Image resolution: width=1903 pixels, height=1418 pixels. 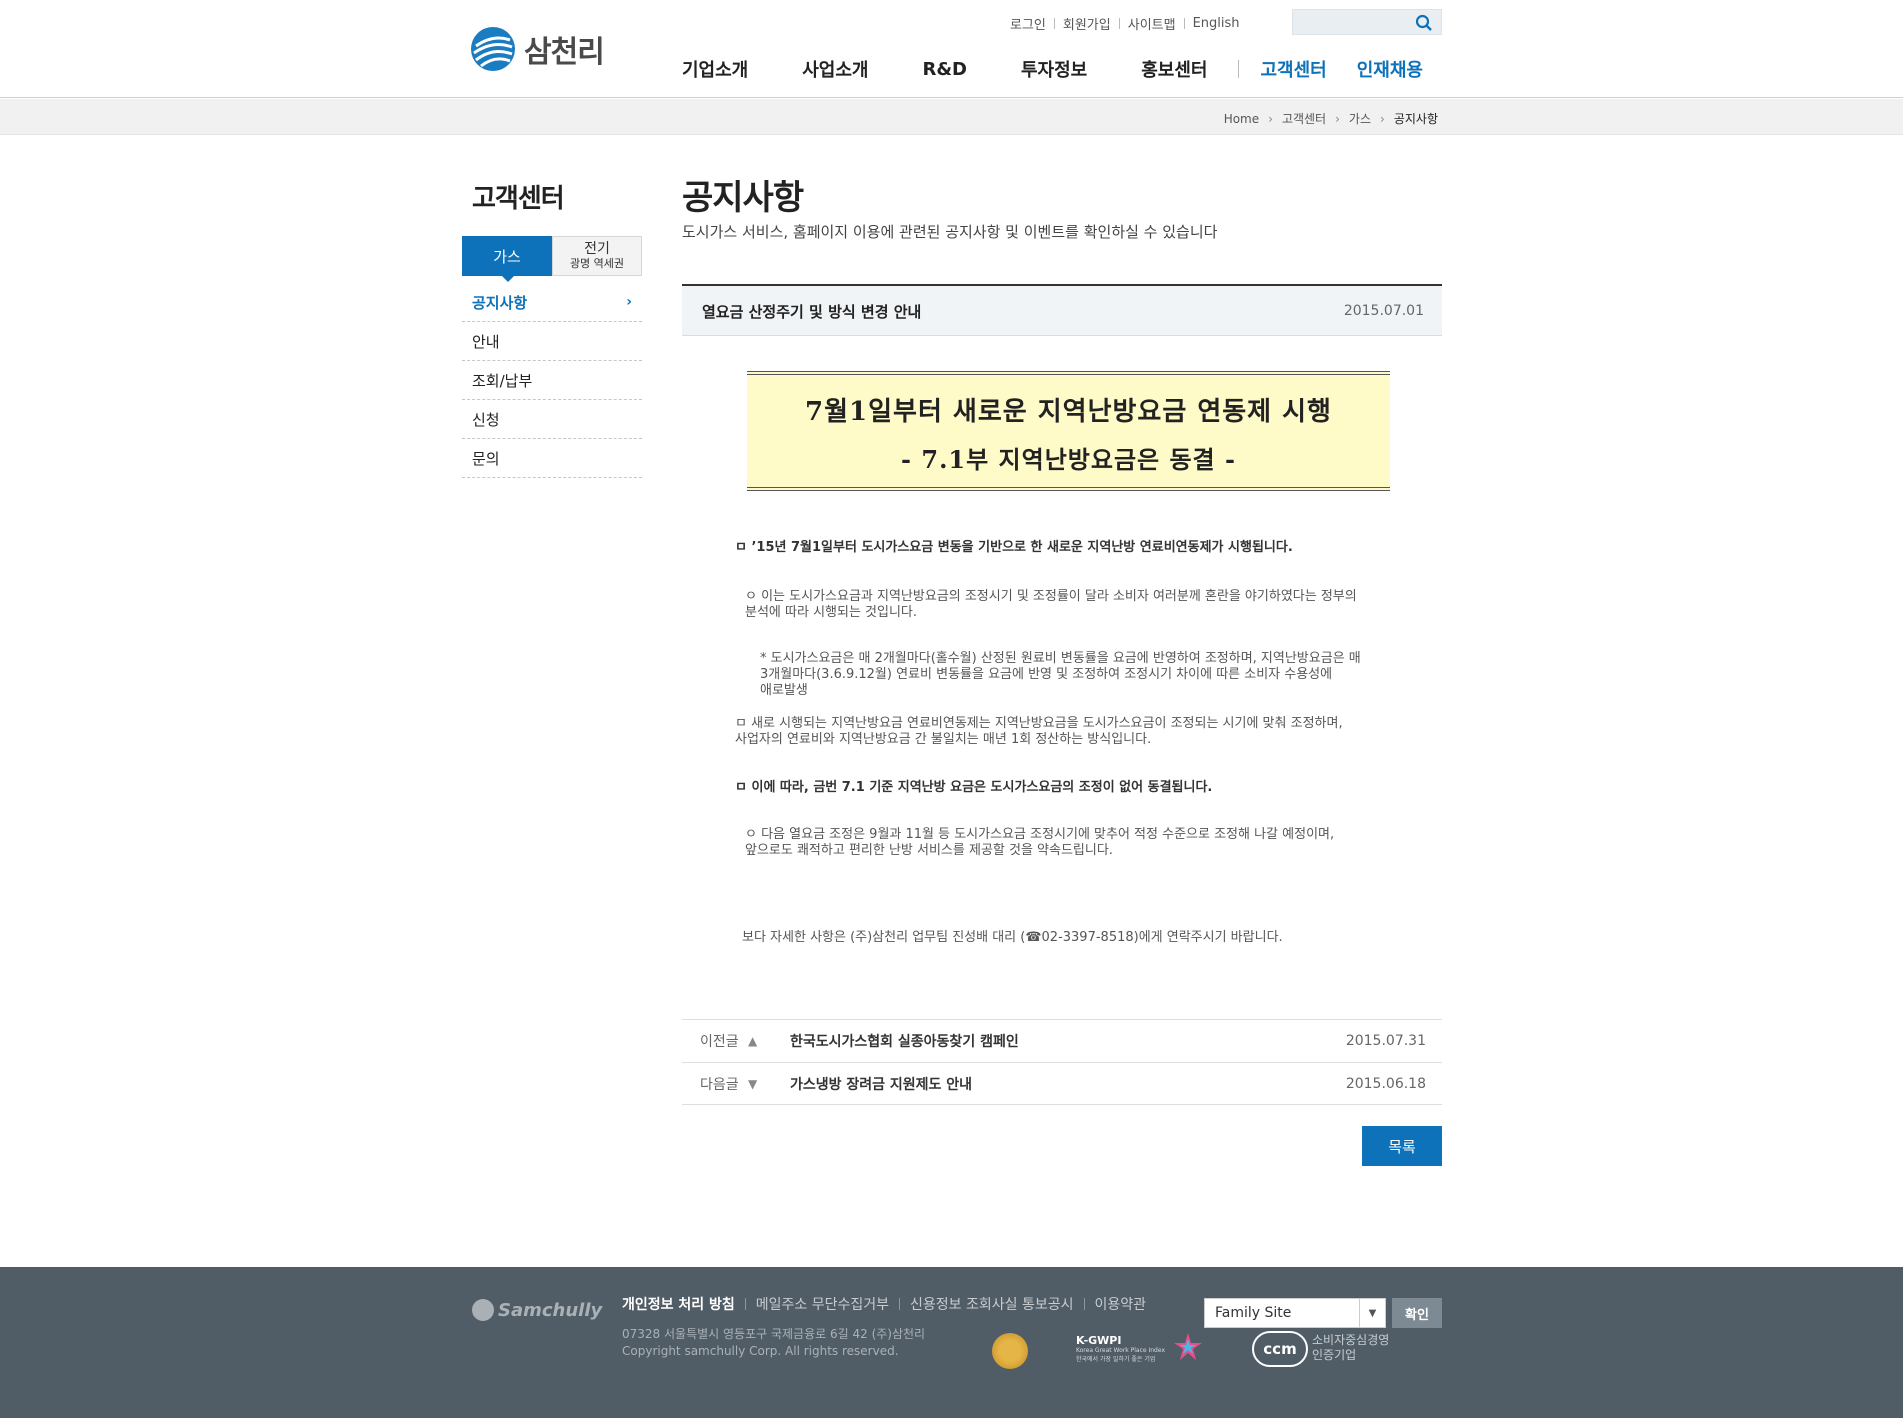 I want to click on prev-post-row: 이전글 ▲ 한국도시가스협회 실종아동찾기 캠페인 2015.07.31, so click(x=1062, y=1040).